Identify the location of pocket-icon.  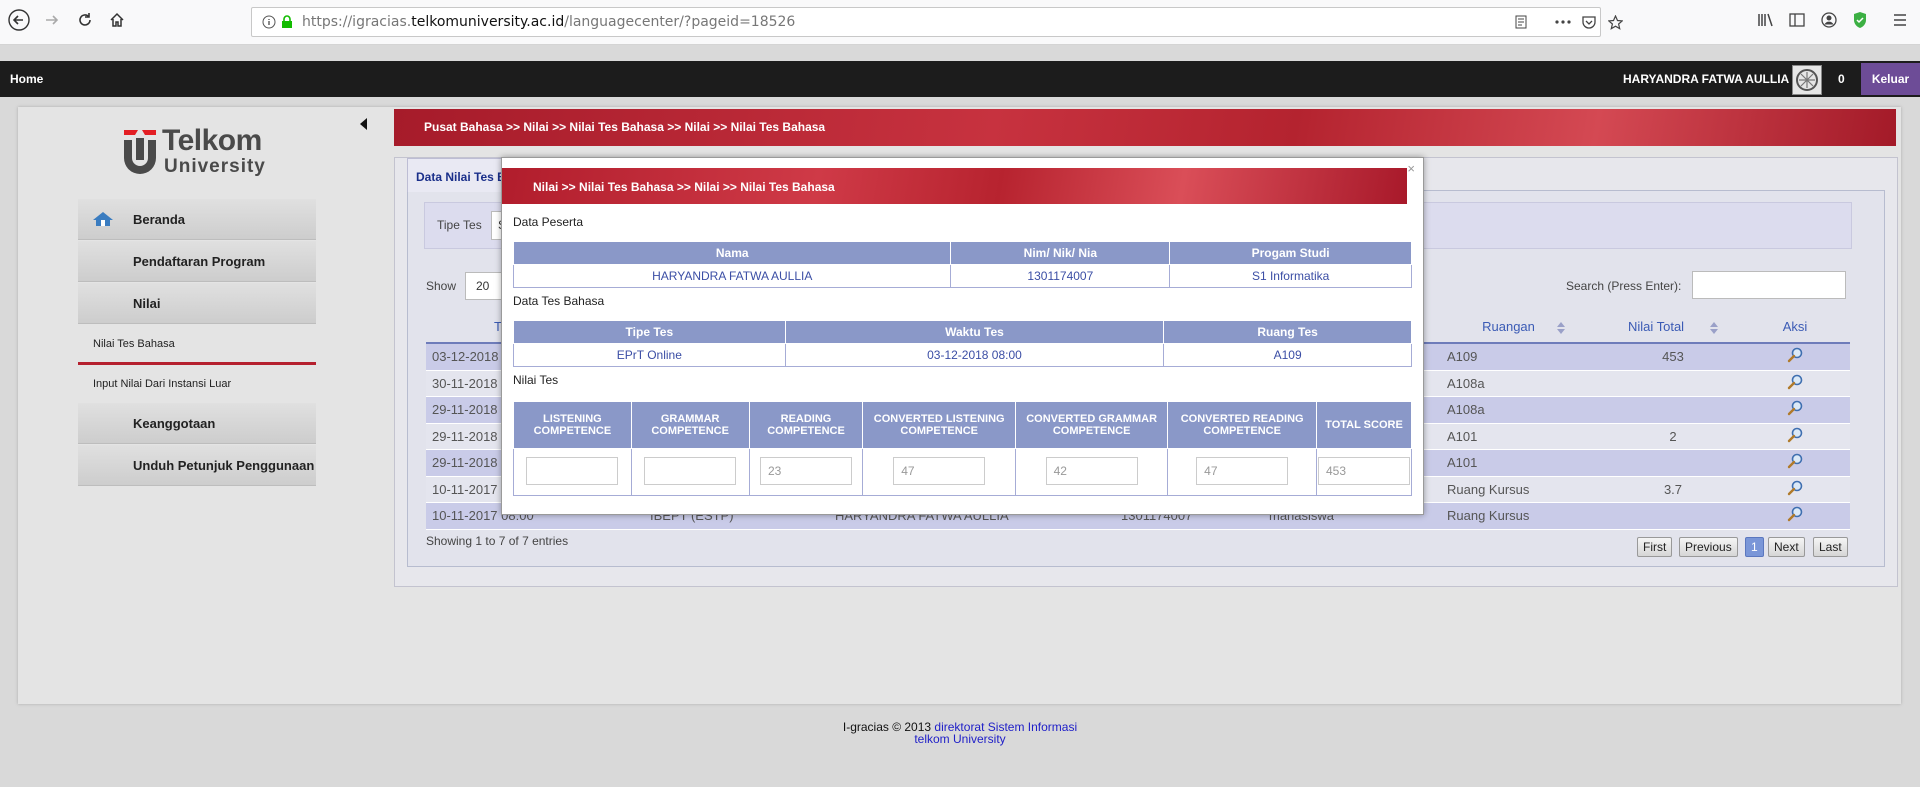
(1589, 22).